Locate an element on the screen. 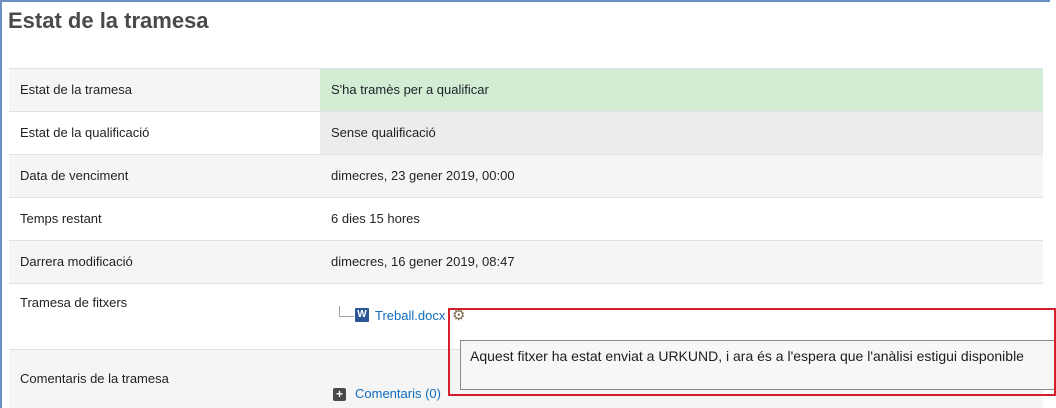 This screenshot has width=1056, height=408. due-date-value: dimecres, 23 gener 2019, 00:00 is located at coordinates (423, 175).